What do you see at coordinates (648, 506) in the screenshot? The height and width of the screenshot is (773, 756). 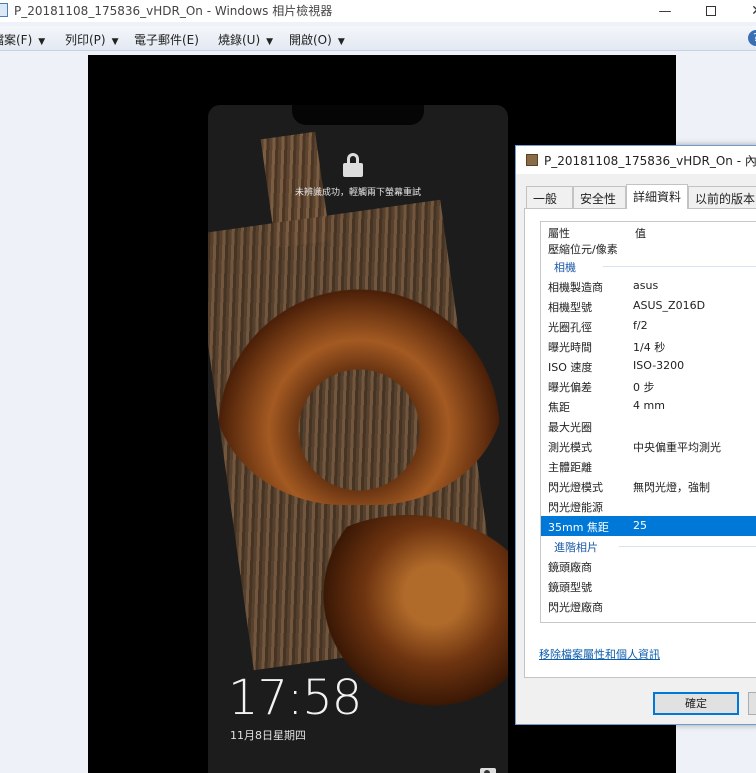 I see `list-item: 閃光燈能源` at bounding box center [648, 506].